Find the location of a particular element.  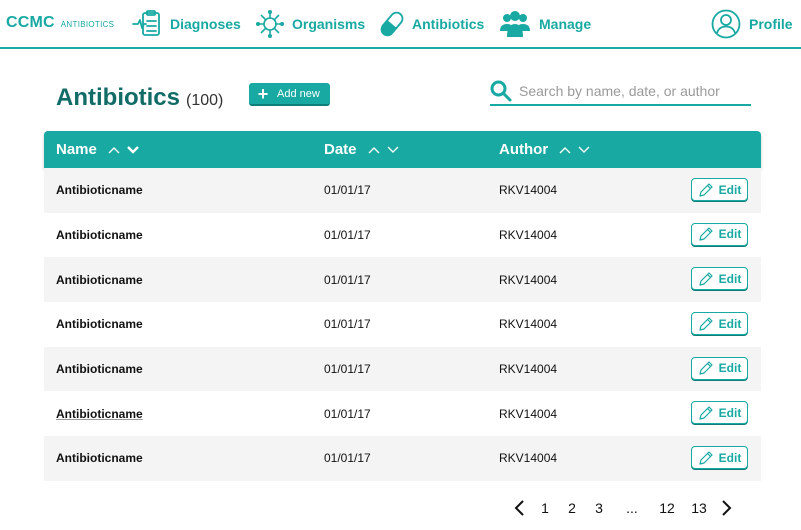

page-link: 3 is located at coordinates (599, 508).